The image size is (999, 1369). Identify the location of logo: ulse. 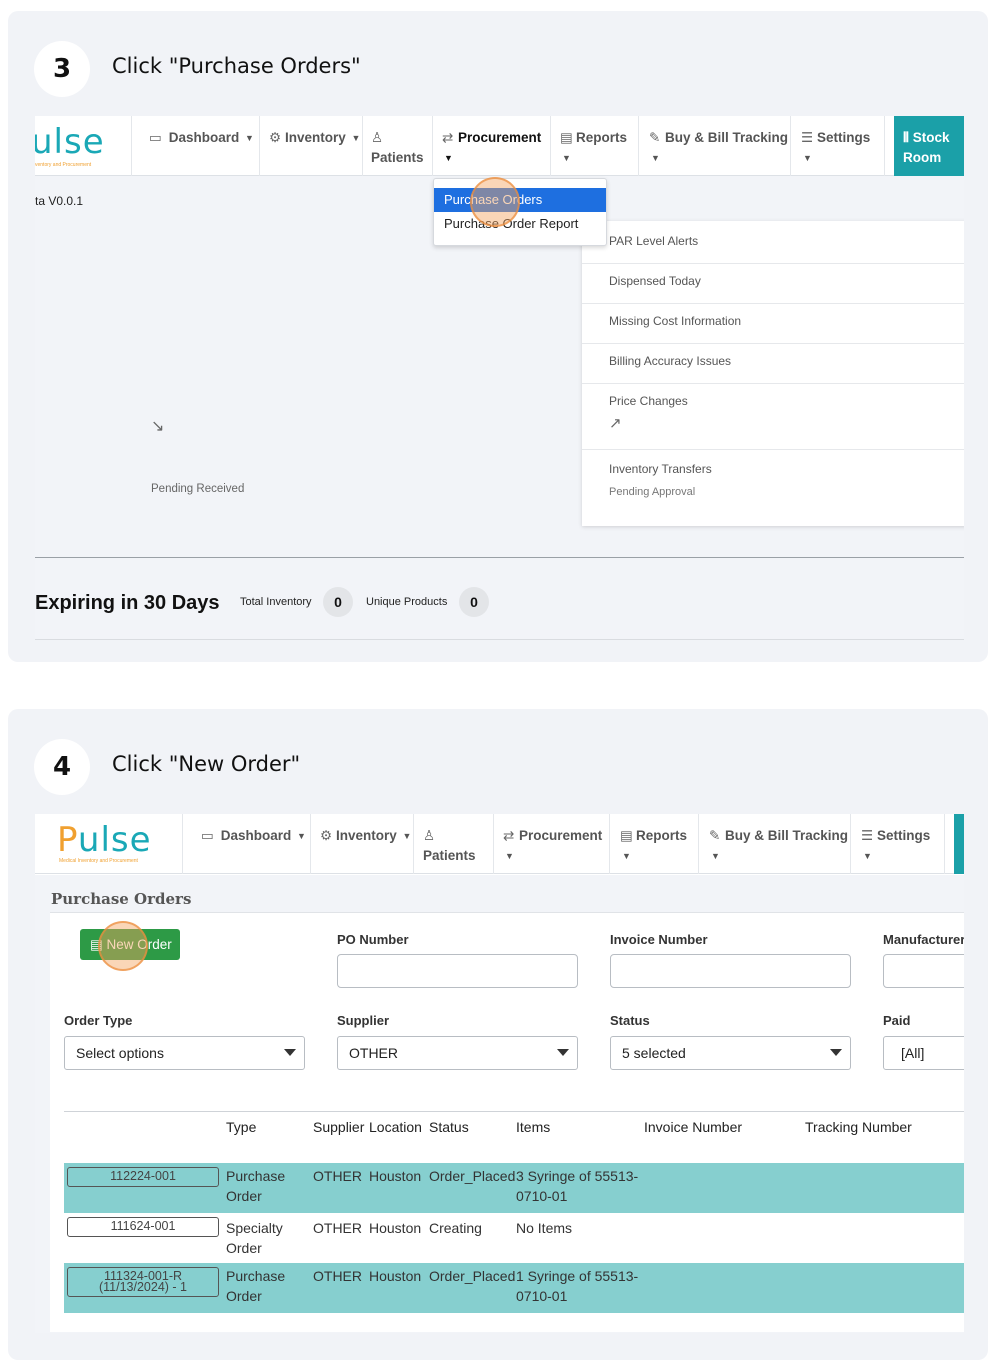
(70, 142).